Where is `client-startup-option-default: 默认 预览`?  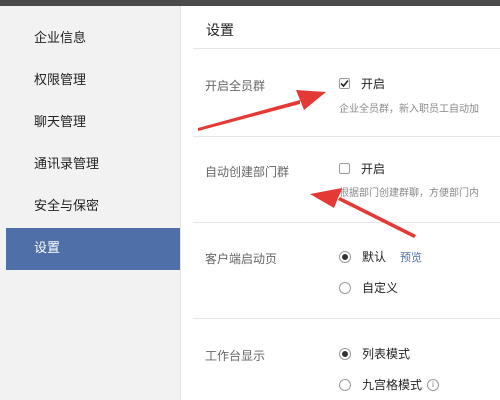 client-startup-option-default: 默认 预览 is located at coordinates (380, 256).